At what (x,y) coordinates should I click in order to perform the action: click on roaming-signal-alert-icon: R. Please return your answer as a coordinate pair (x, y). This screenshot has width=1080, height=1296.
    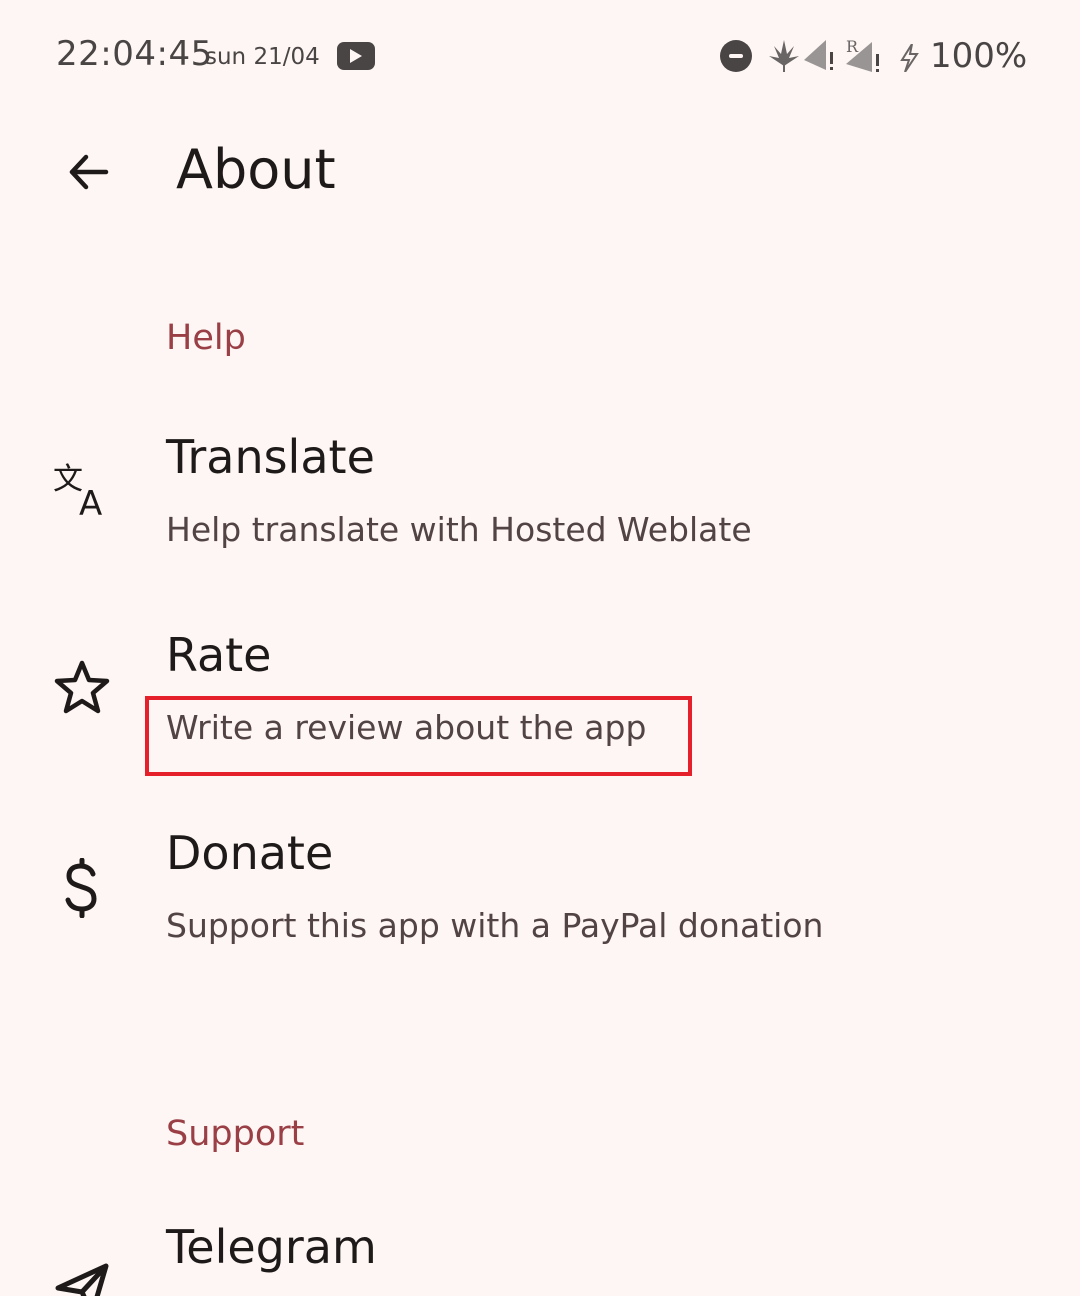
    Looking at the image, I should click on (862, 54).